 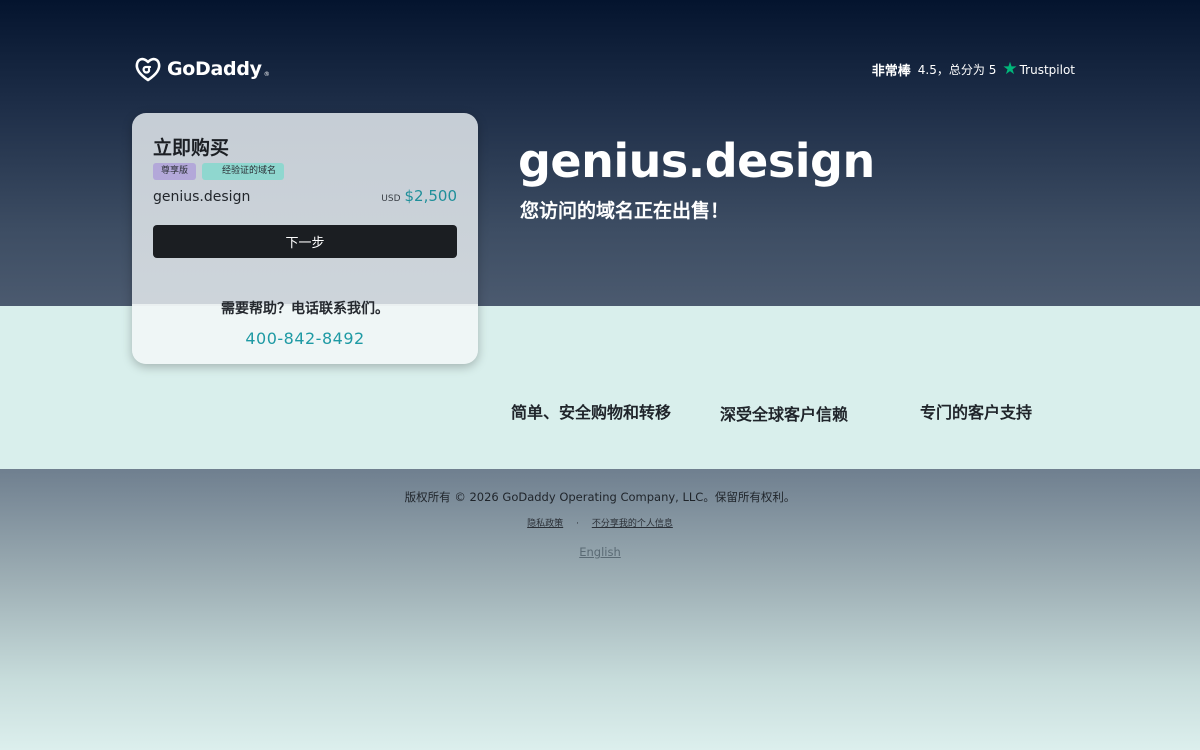 I want to click on feature-trusted: 深受全球客户信赖, so click(x=784, y=414).